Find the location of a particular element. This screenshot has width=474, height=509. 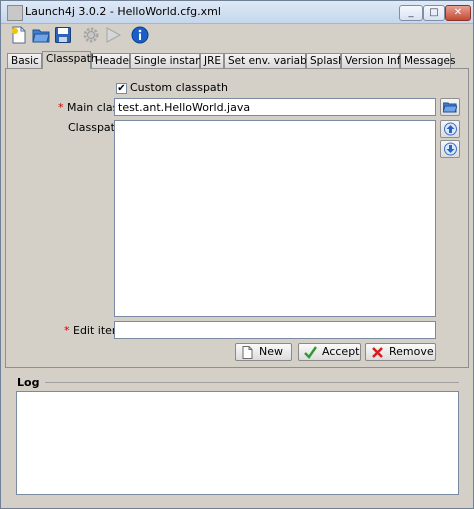

maximize-icon: □ is located at coordinates (434, 12).